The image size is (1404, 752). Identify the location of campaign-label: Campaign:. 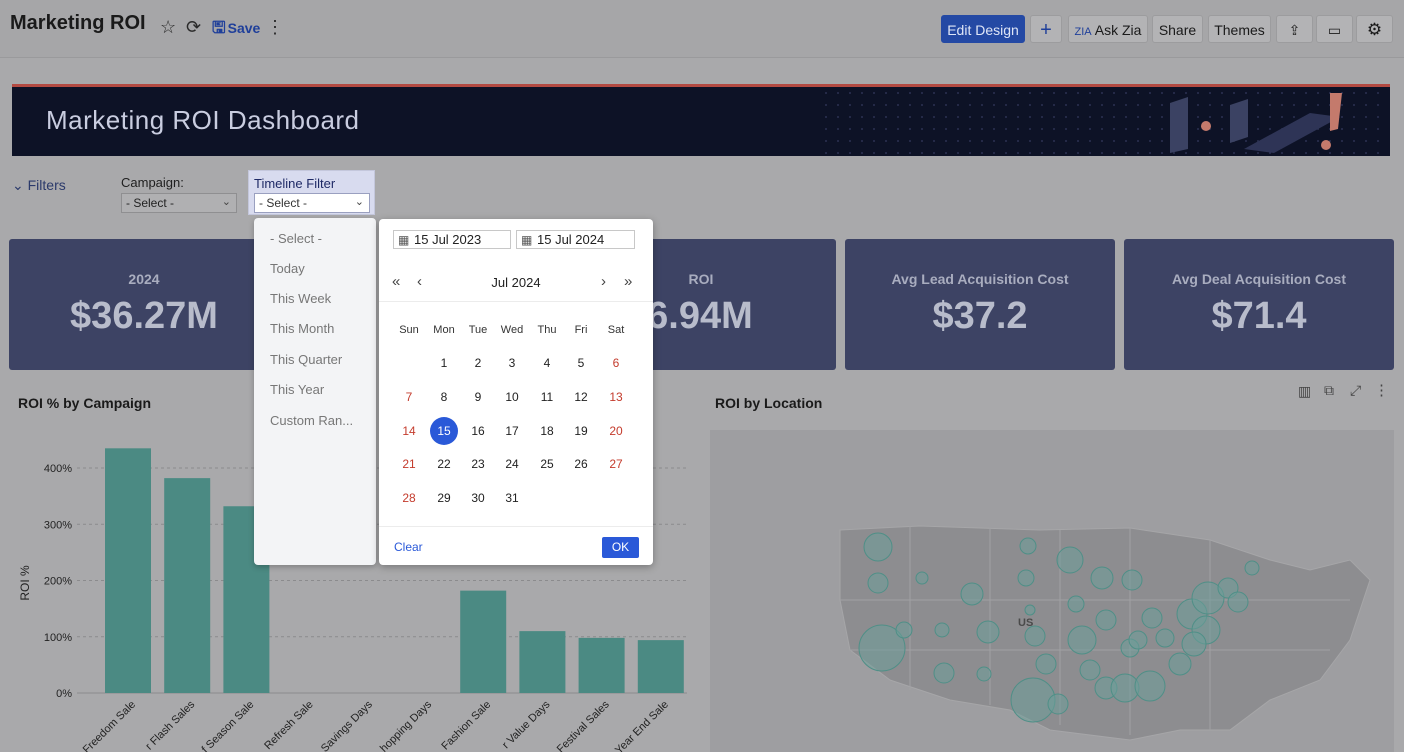
(152, 182).